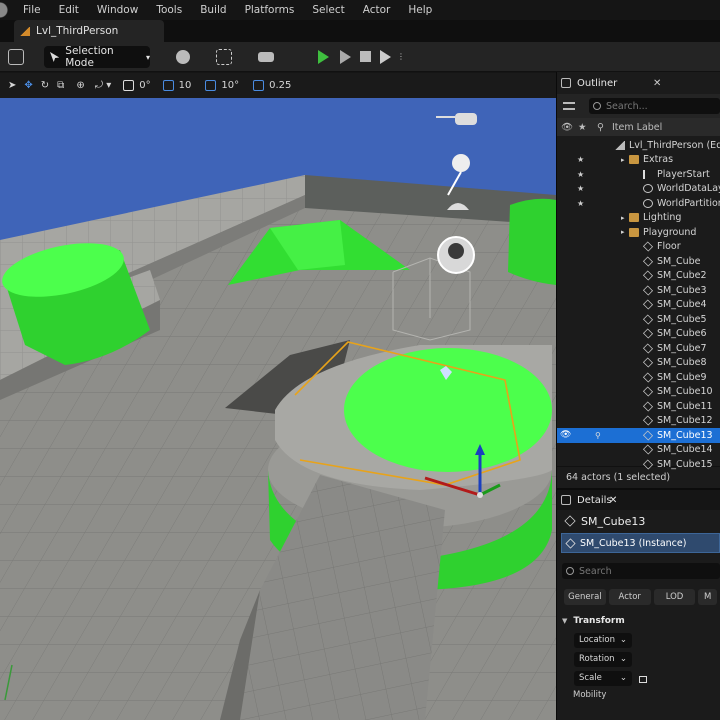  I want to click on chevron-down-icon: ⌄, so click(623, 659).